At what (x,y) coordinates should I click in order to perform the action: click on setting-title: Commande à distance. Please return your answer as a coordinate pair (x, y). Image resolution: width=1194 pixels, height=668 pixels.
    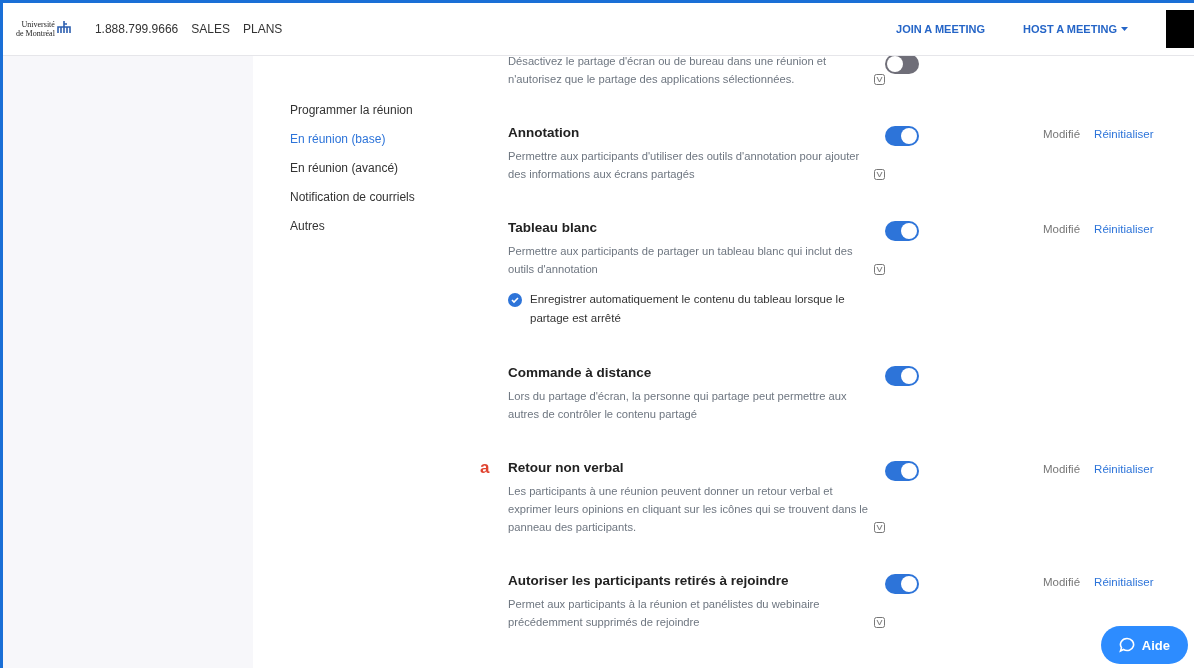
    Looking at the image, I should click on (580, 373).